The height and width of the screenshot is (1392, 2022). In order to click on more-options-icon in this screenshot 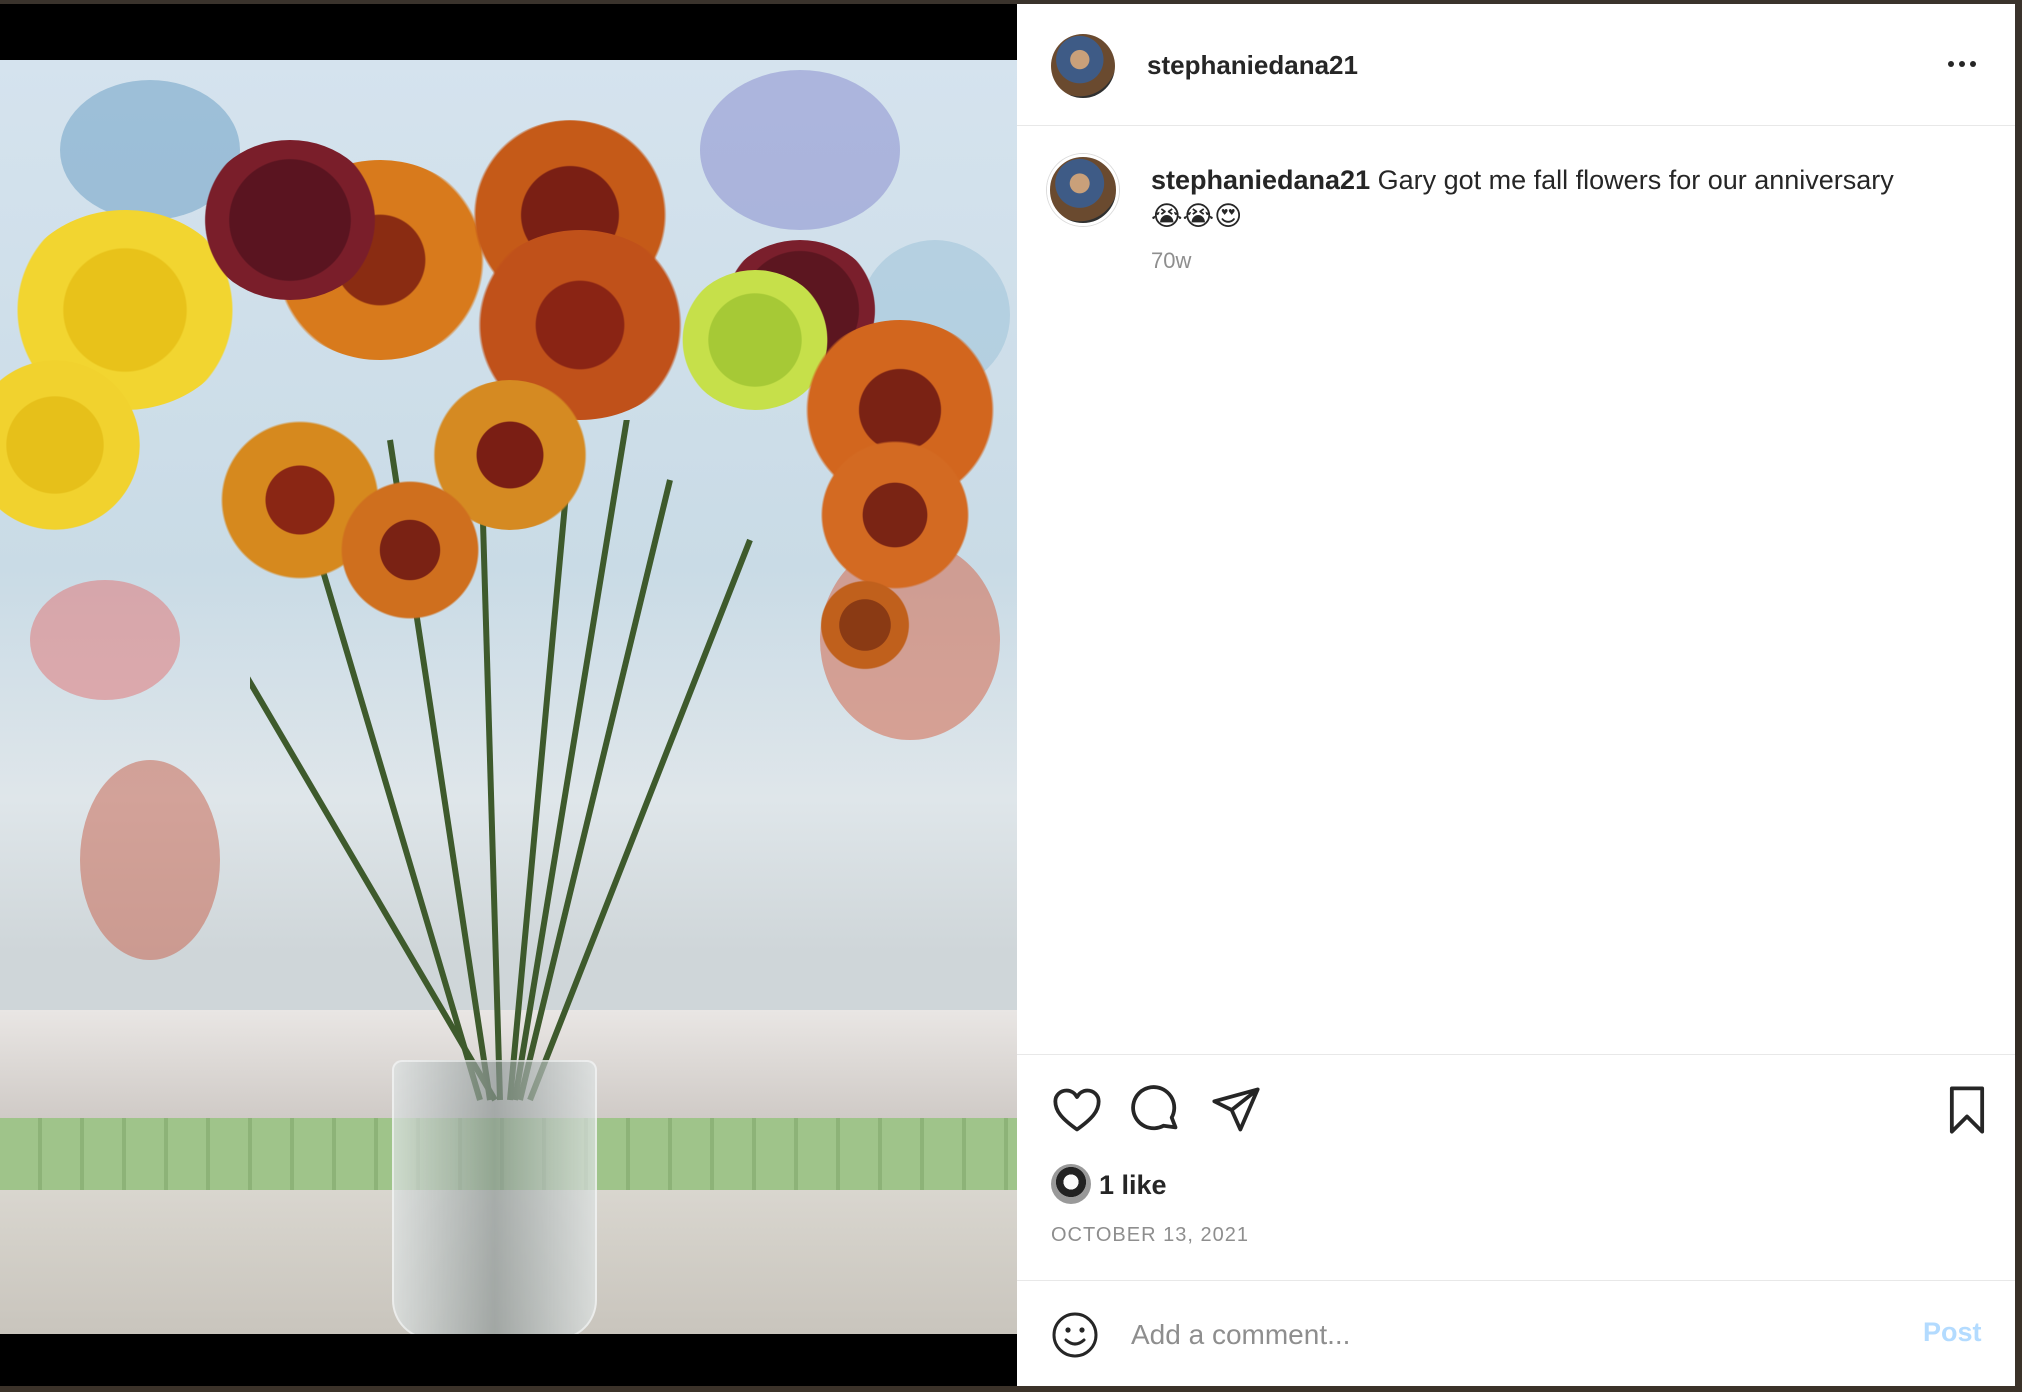, I will do `click(1962, 64)`.